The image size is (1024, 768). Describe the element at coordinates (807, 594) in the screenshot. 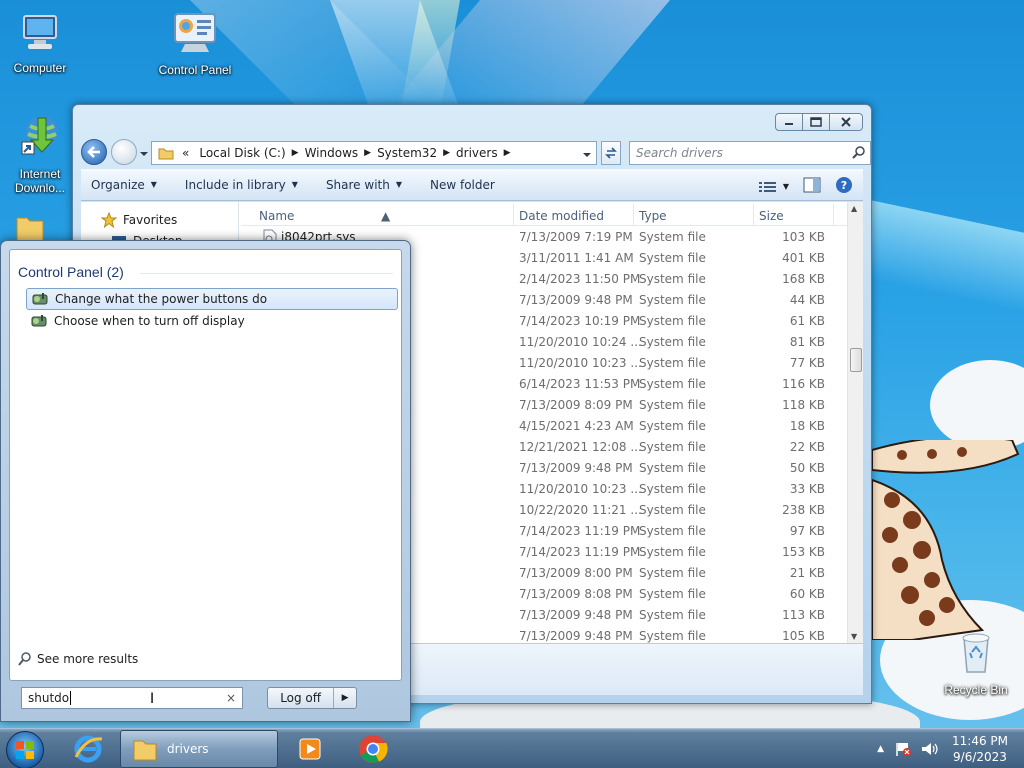

I see `file-size: 60 KB` at that location.